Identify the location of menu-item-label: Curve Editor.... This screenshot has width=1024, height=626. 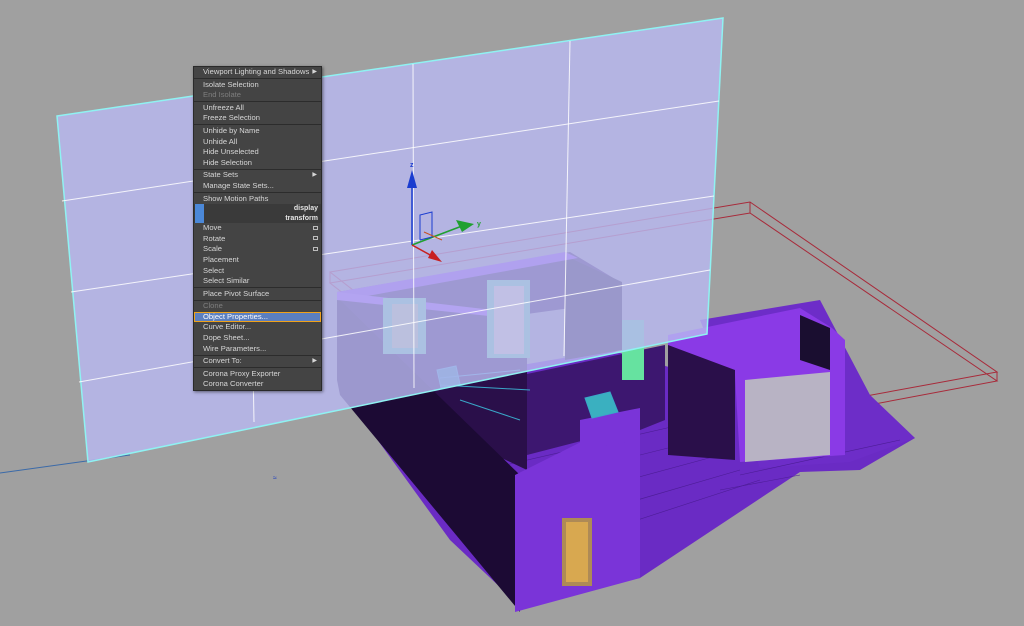
(227, 327).